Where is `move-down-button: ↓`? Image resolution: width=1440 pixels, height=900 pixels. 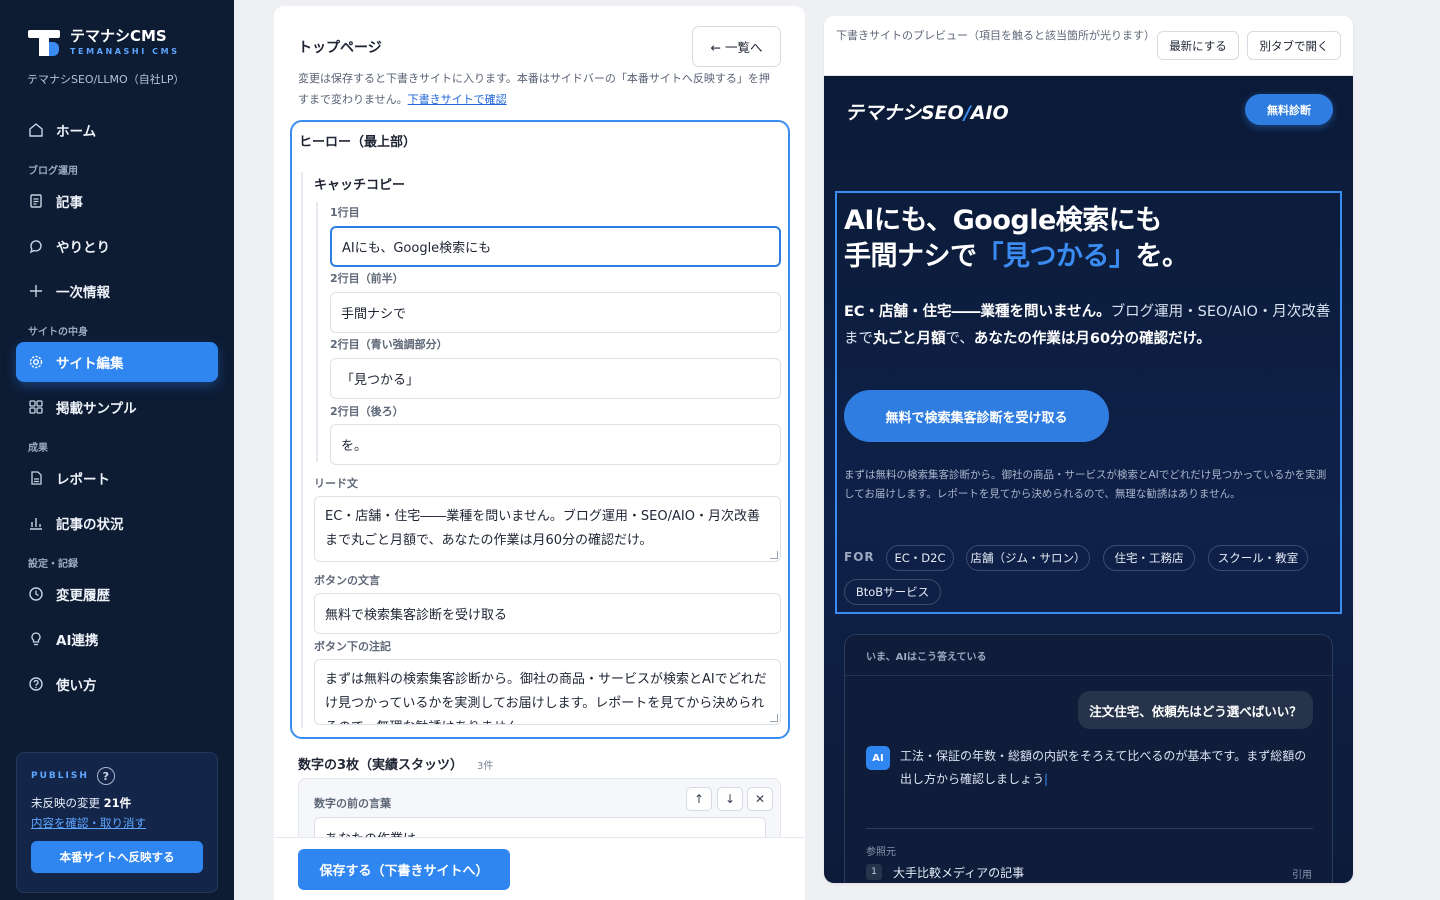
move-down-button: ↓ is located at coordinates (730, 799).